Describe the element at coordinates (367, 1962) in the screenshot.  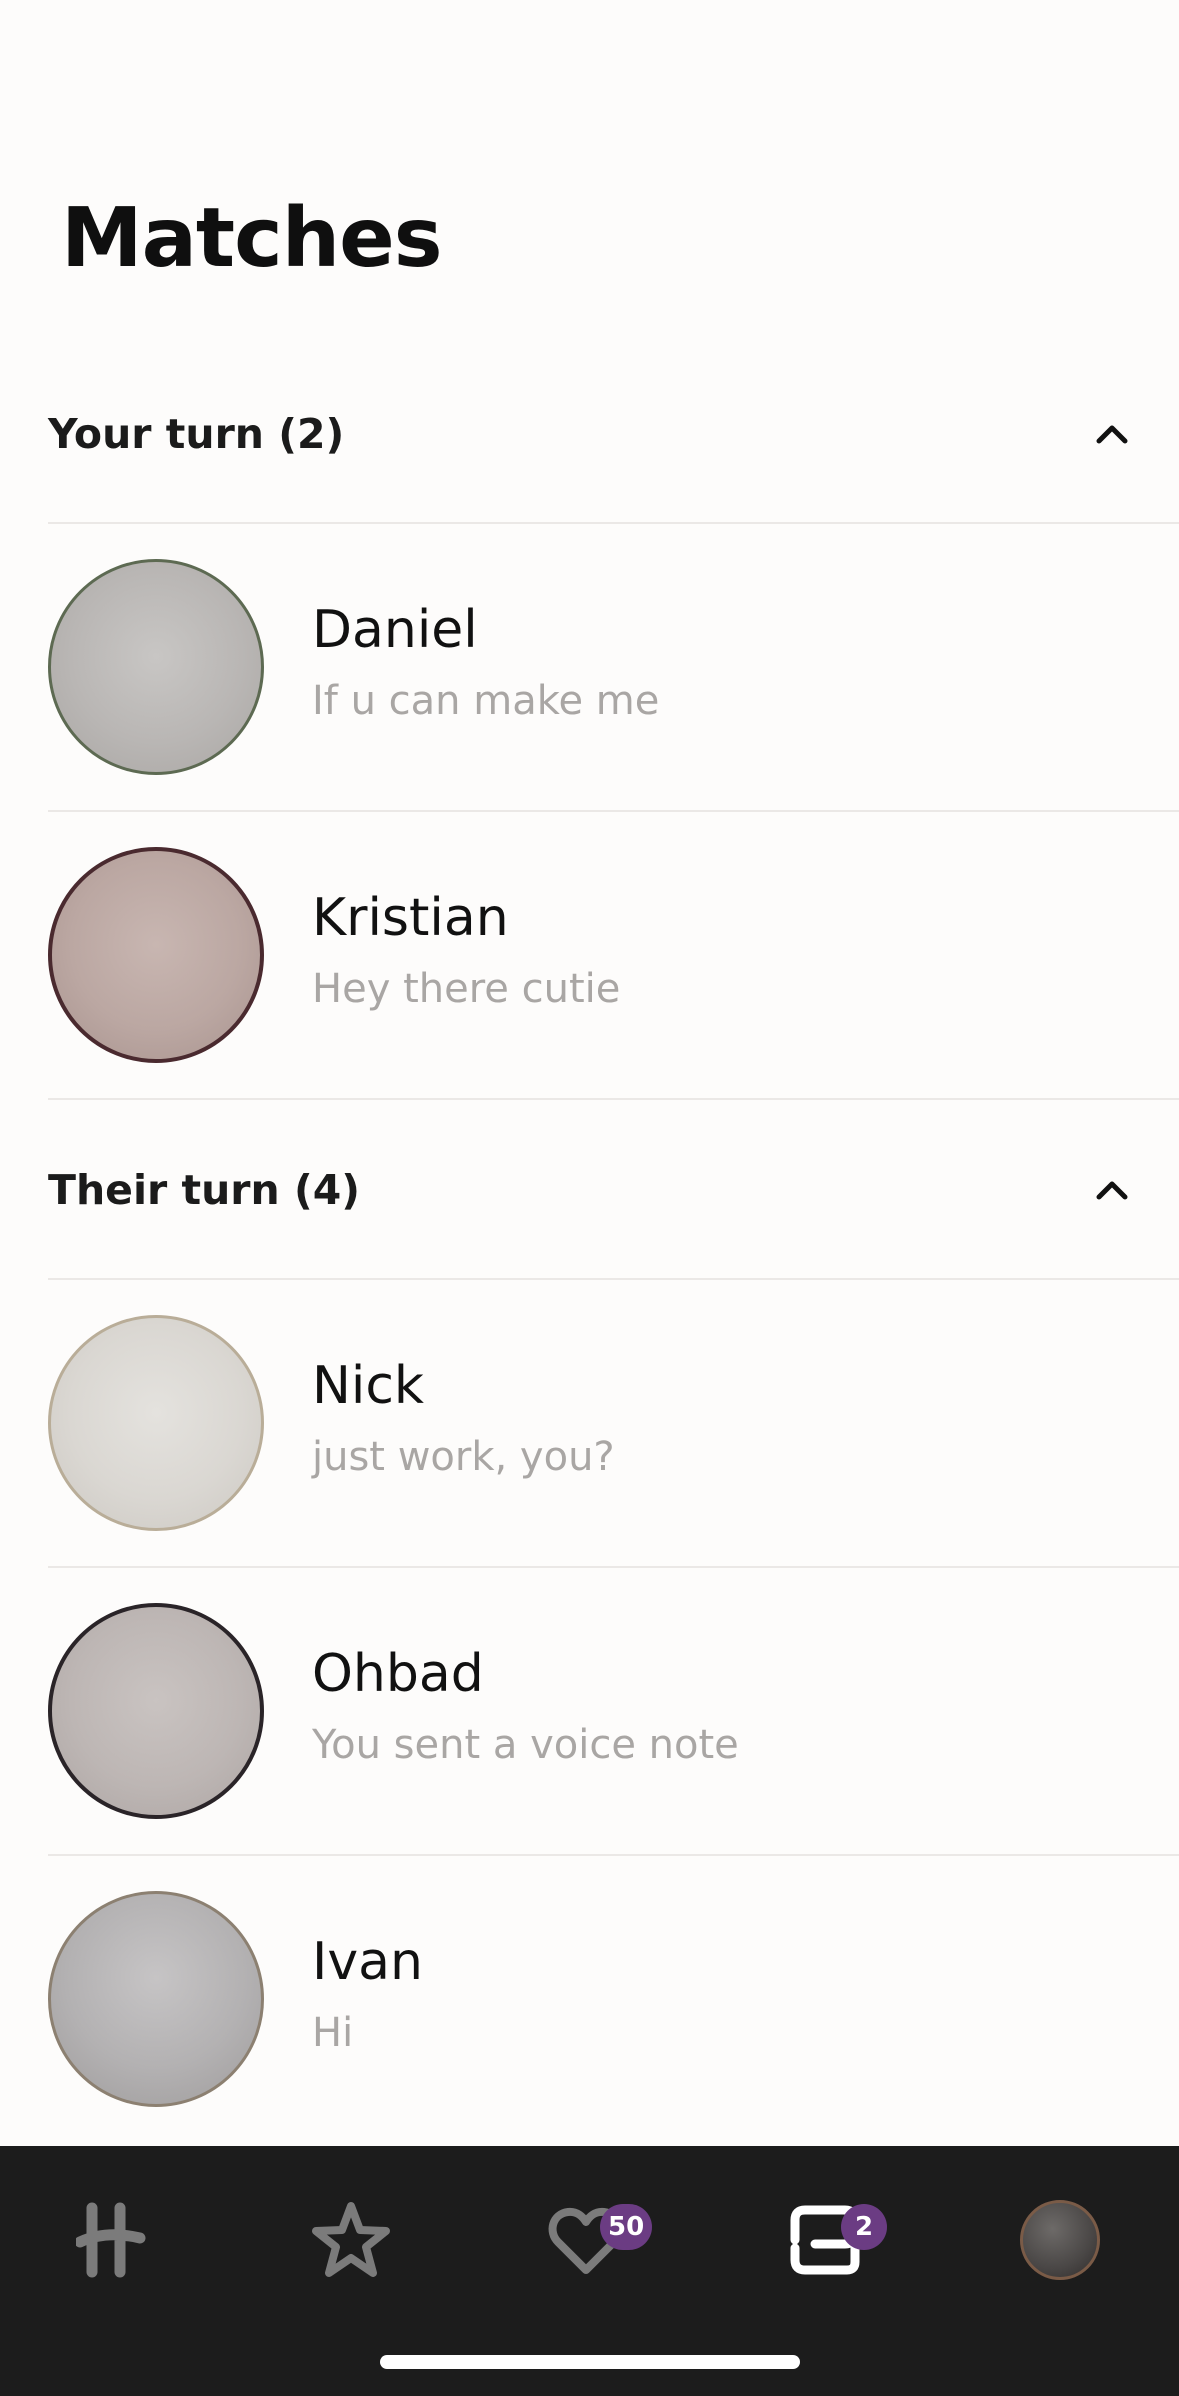
I see `match-name: Ivan` at that location.